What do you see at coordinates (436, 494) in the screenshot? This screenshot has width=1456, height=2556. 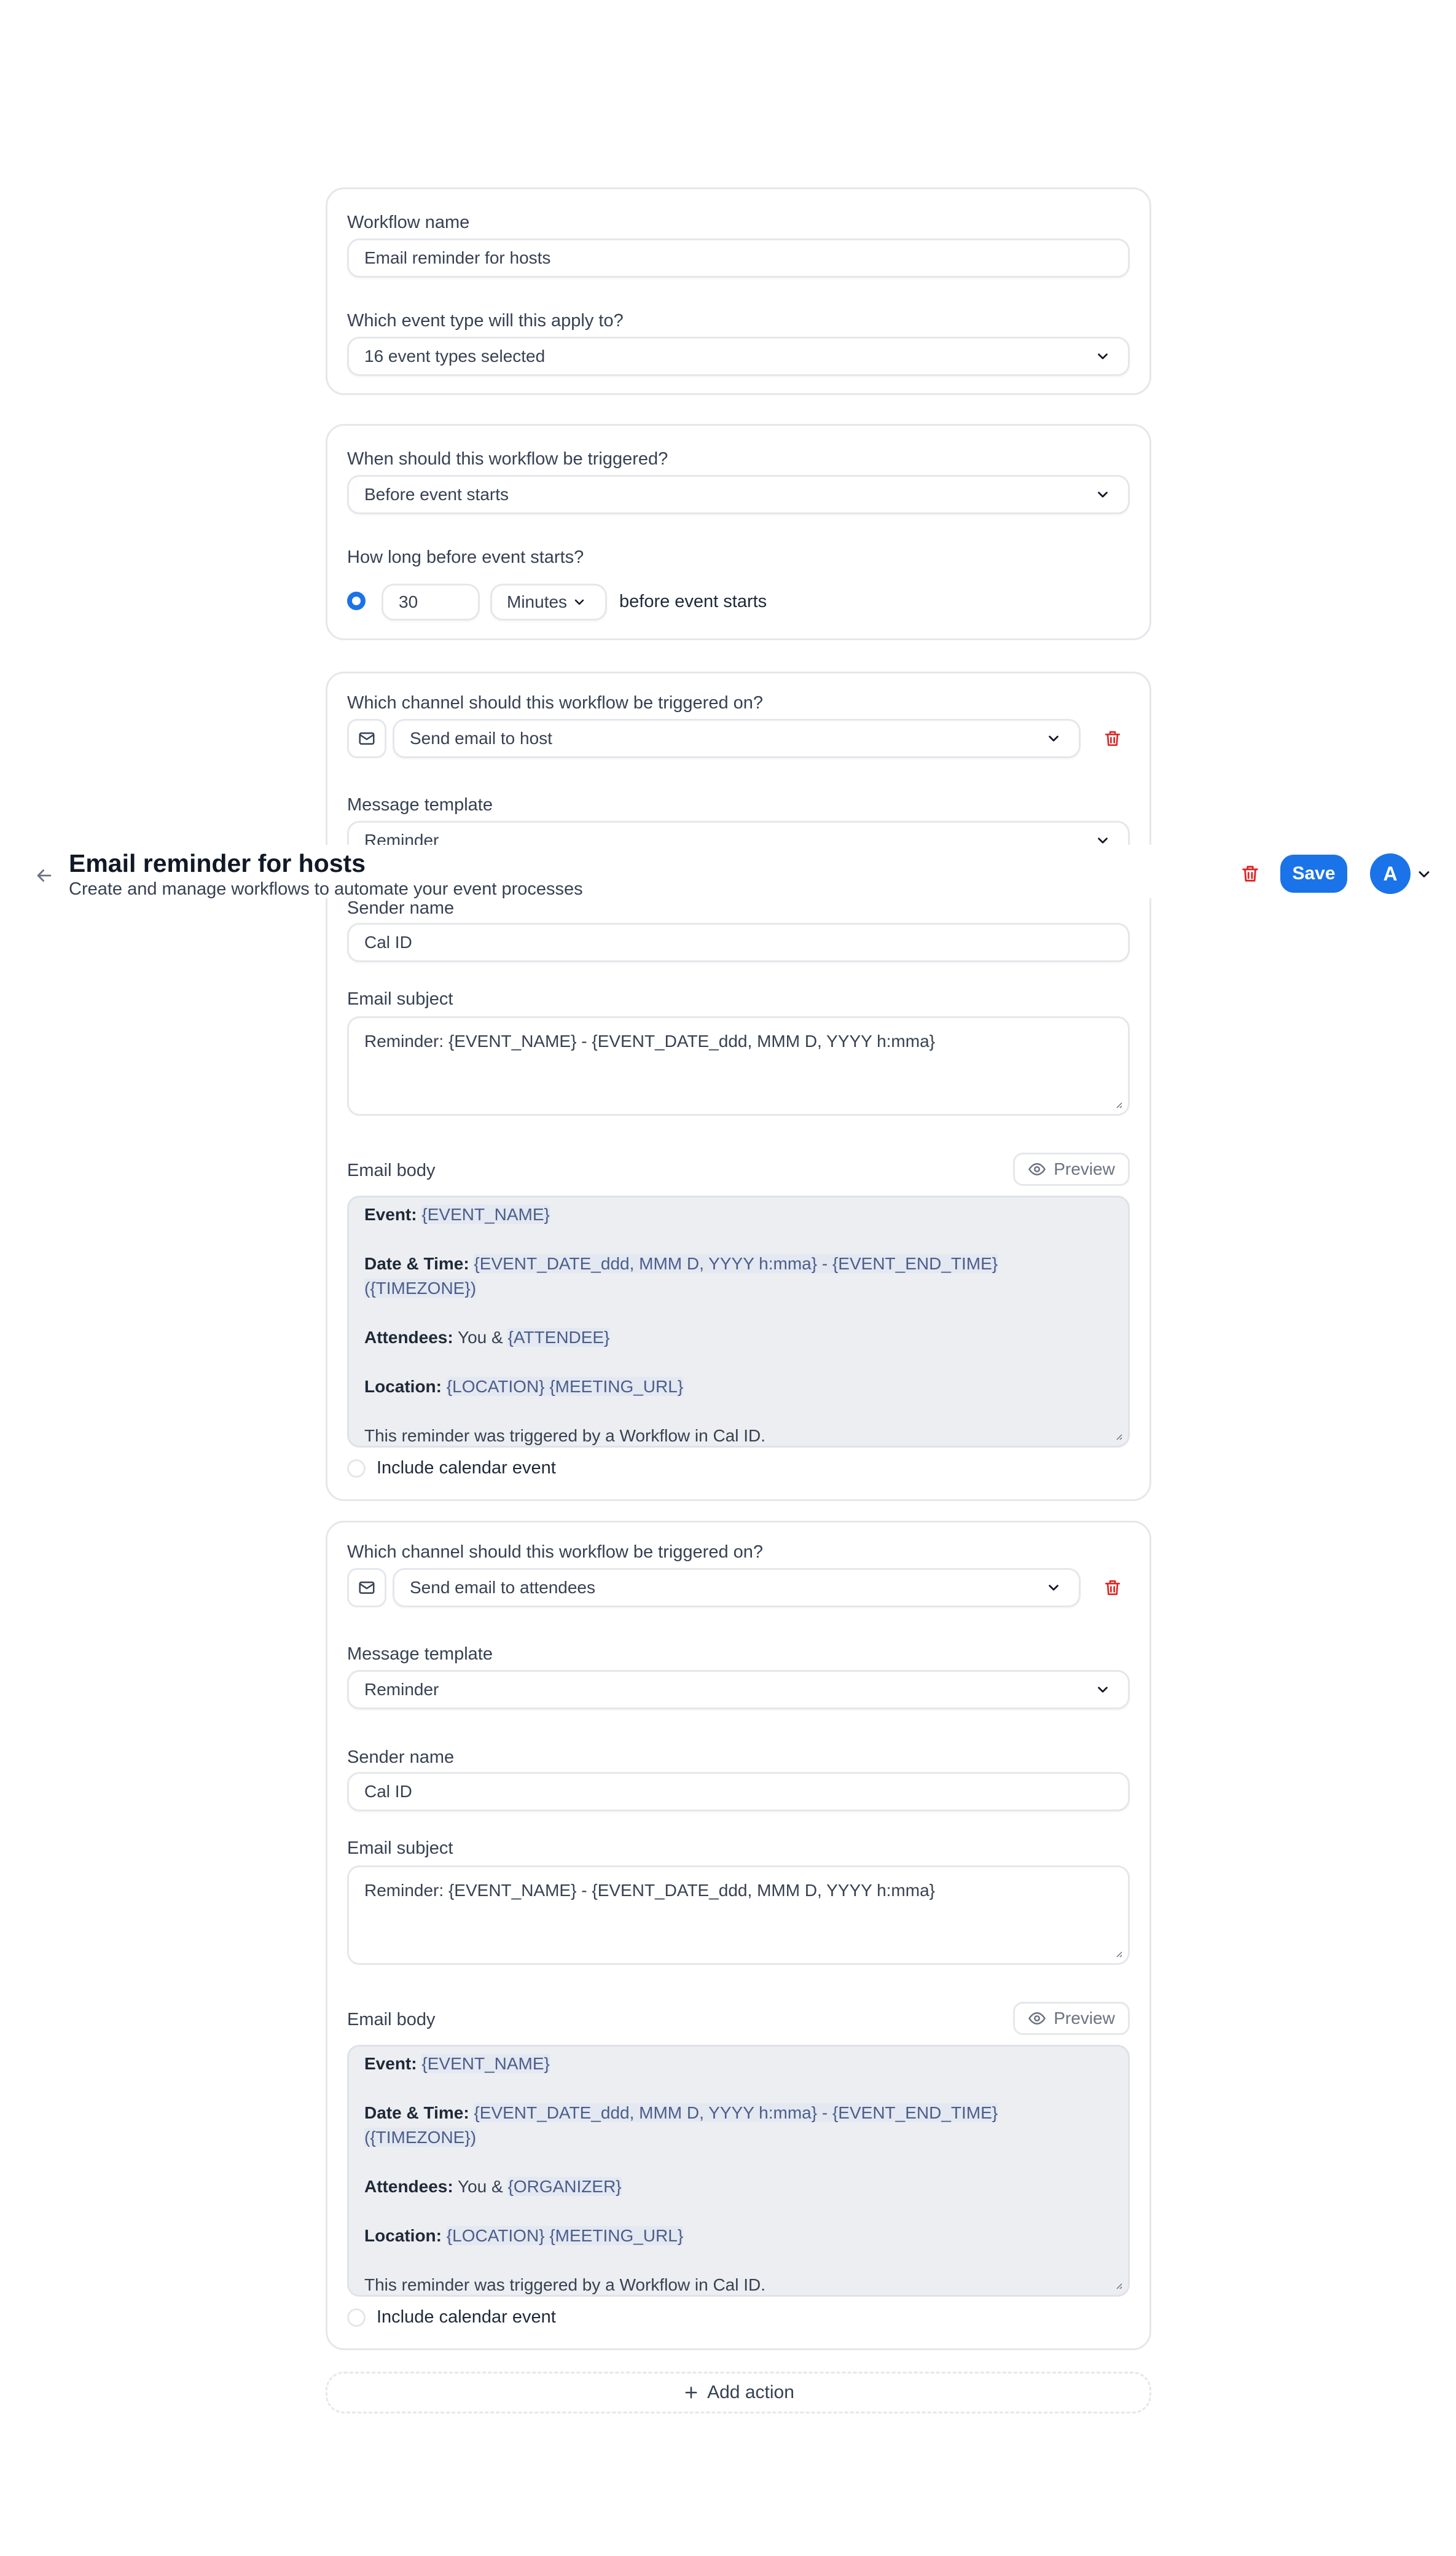 I see `trigger-when-value: Before event starts` at bounding box center [436, 494].